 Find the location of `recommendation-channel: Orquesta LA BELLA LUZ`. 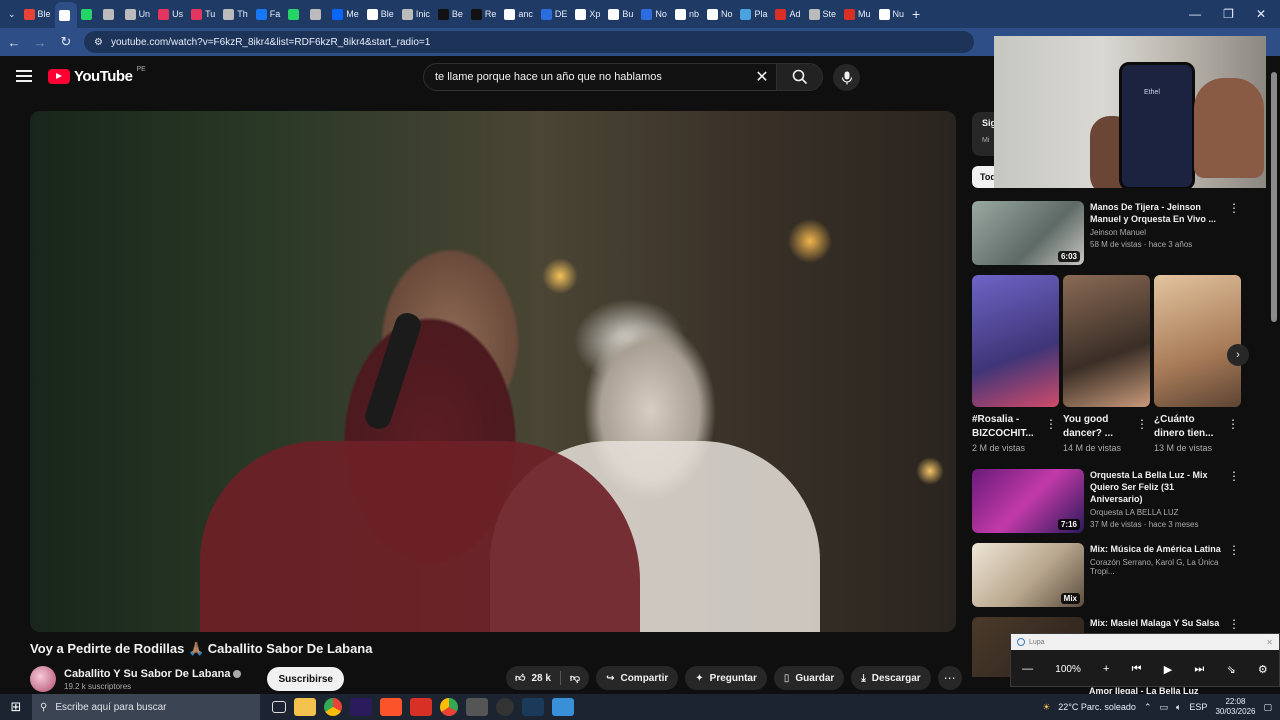

recommendation-channel: Orquesta LA BELLA LUZ is located at coordinates (1158, 512).